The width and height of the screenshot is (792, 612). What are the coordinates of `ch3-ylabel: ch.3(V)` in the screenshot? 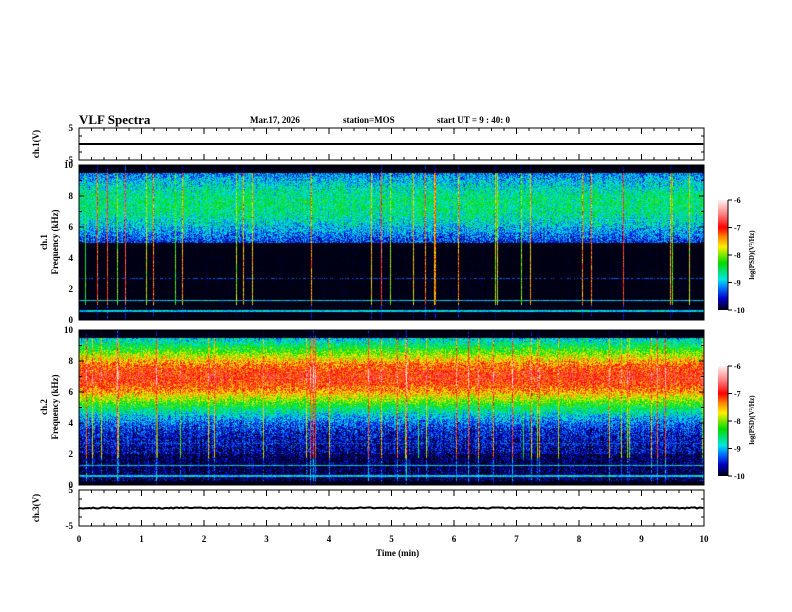 It's located at (36, 508).